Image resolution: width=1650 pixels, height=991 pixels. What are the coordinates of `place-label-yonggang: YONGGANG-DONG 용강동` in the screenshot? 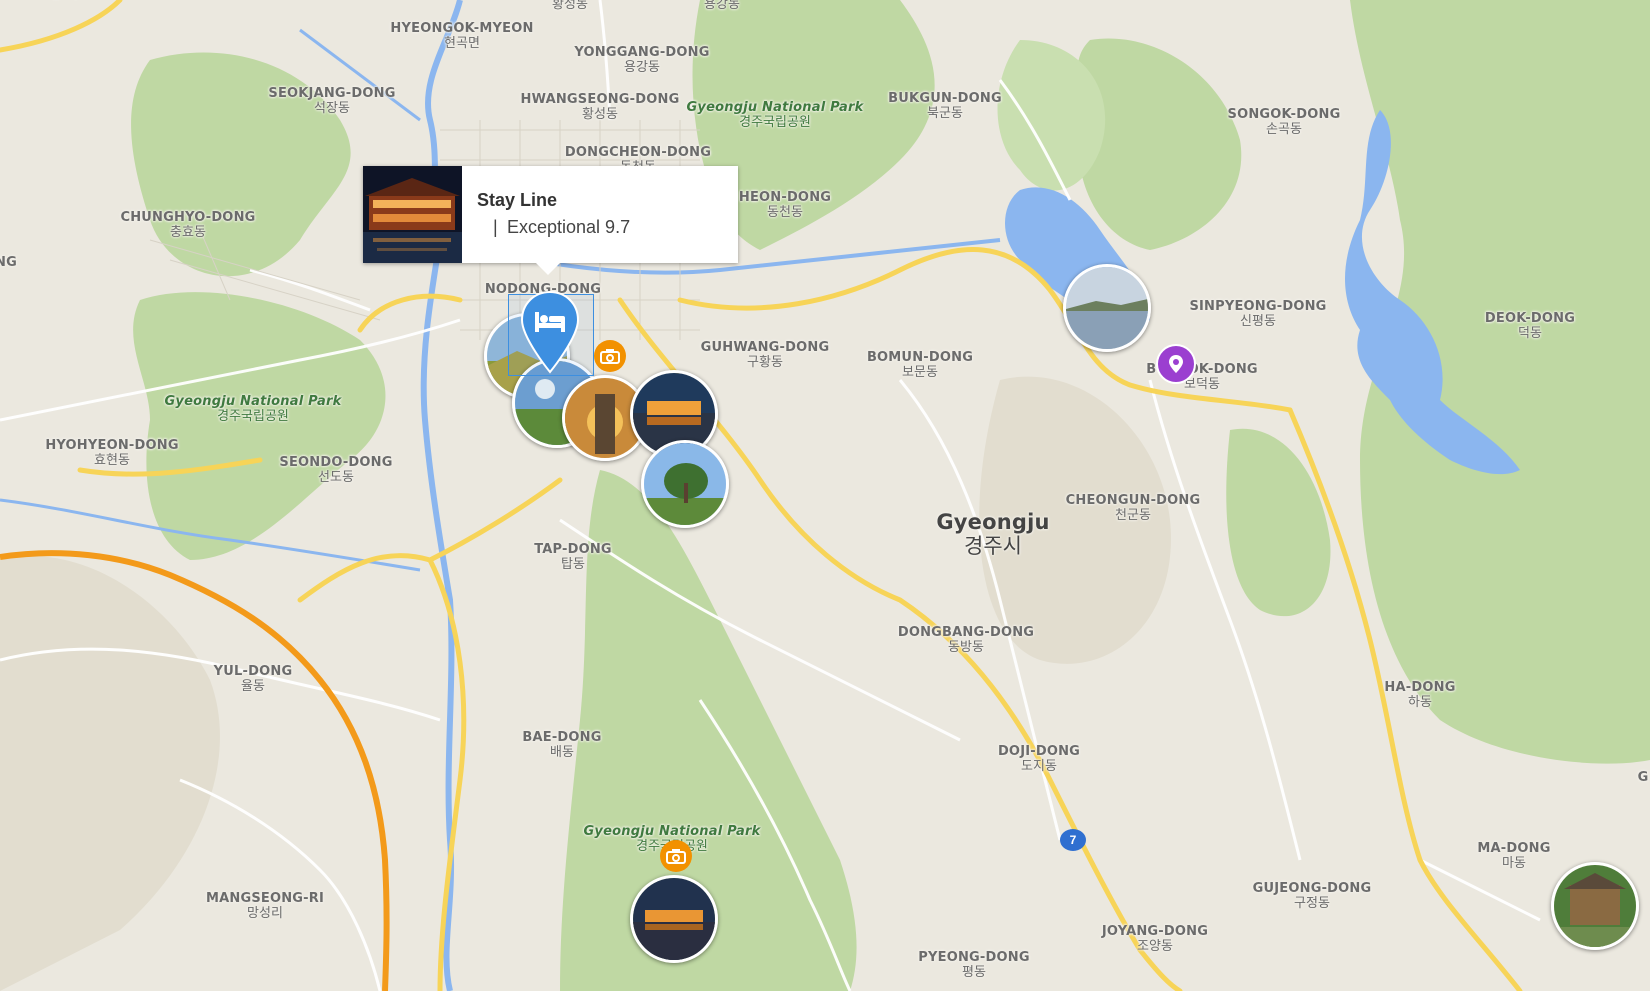 It's located at (642, 60).